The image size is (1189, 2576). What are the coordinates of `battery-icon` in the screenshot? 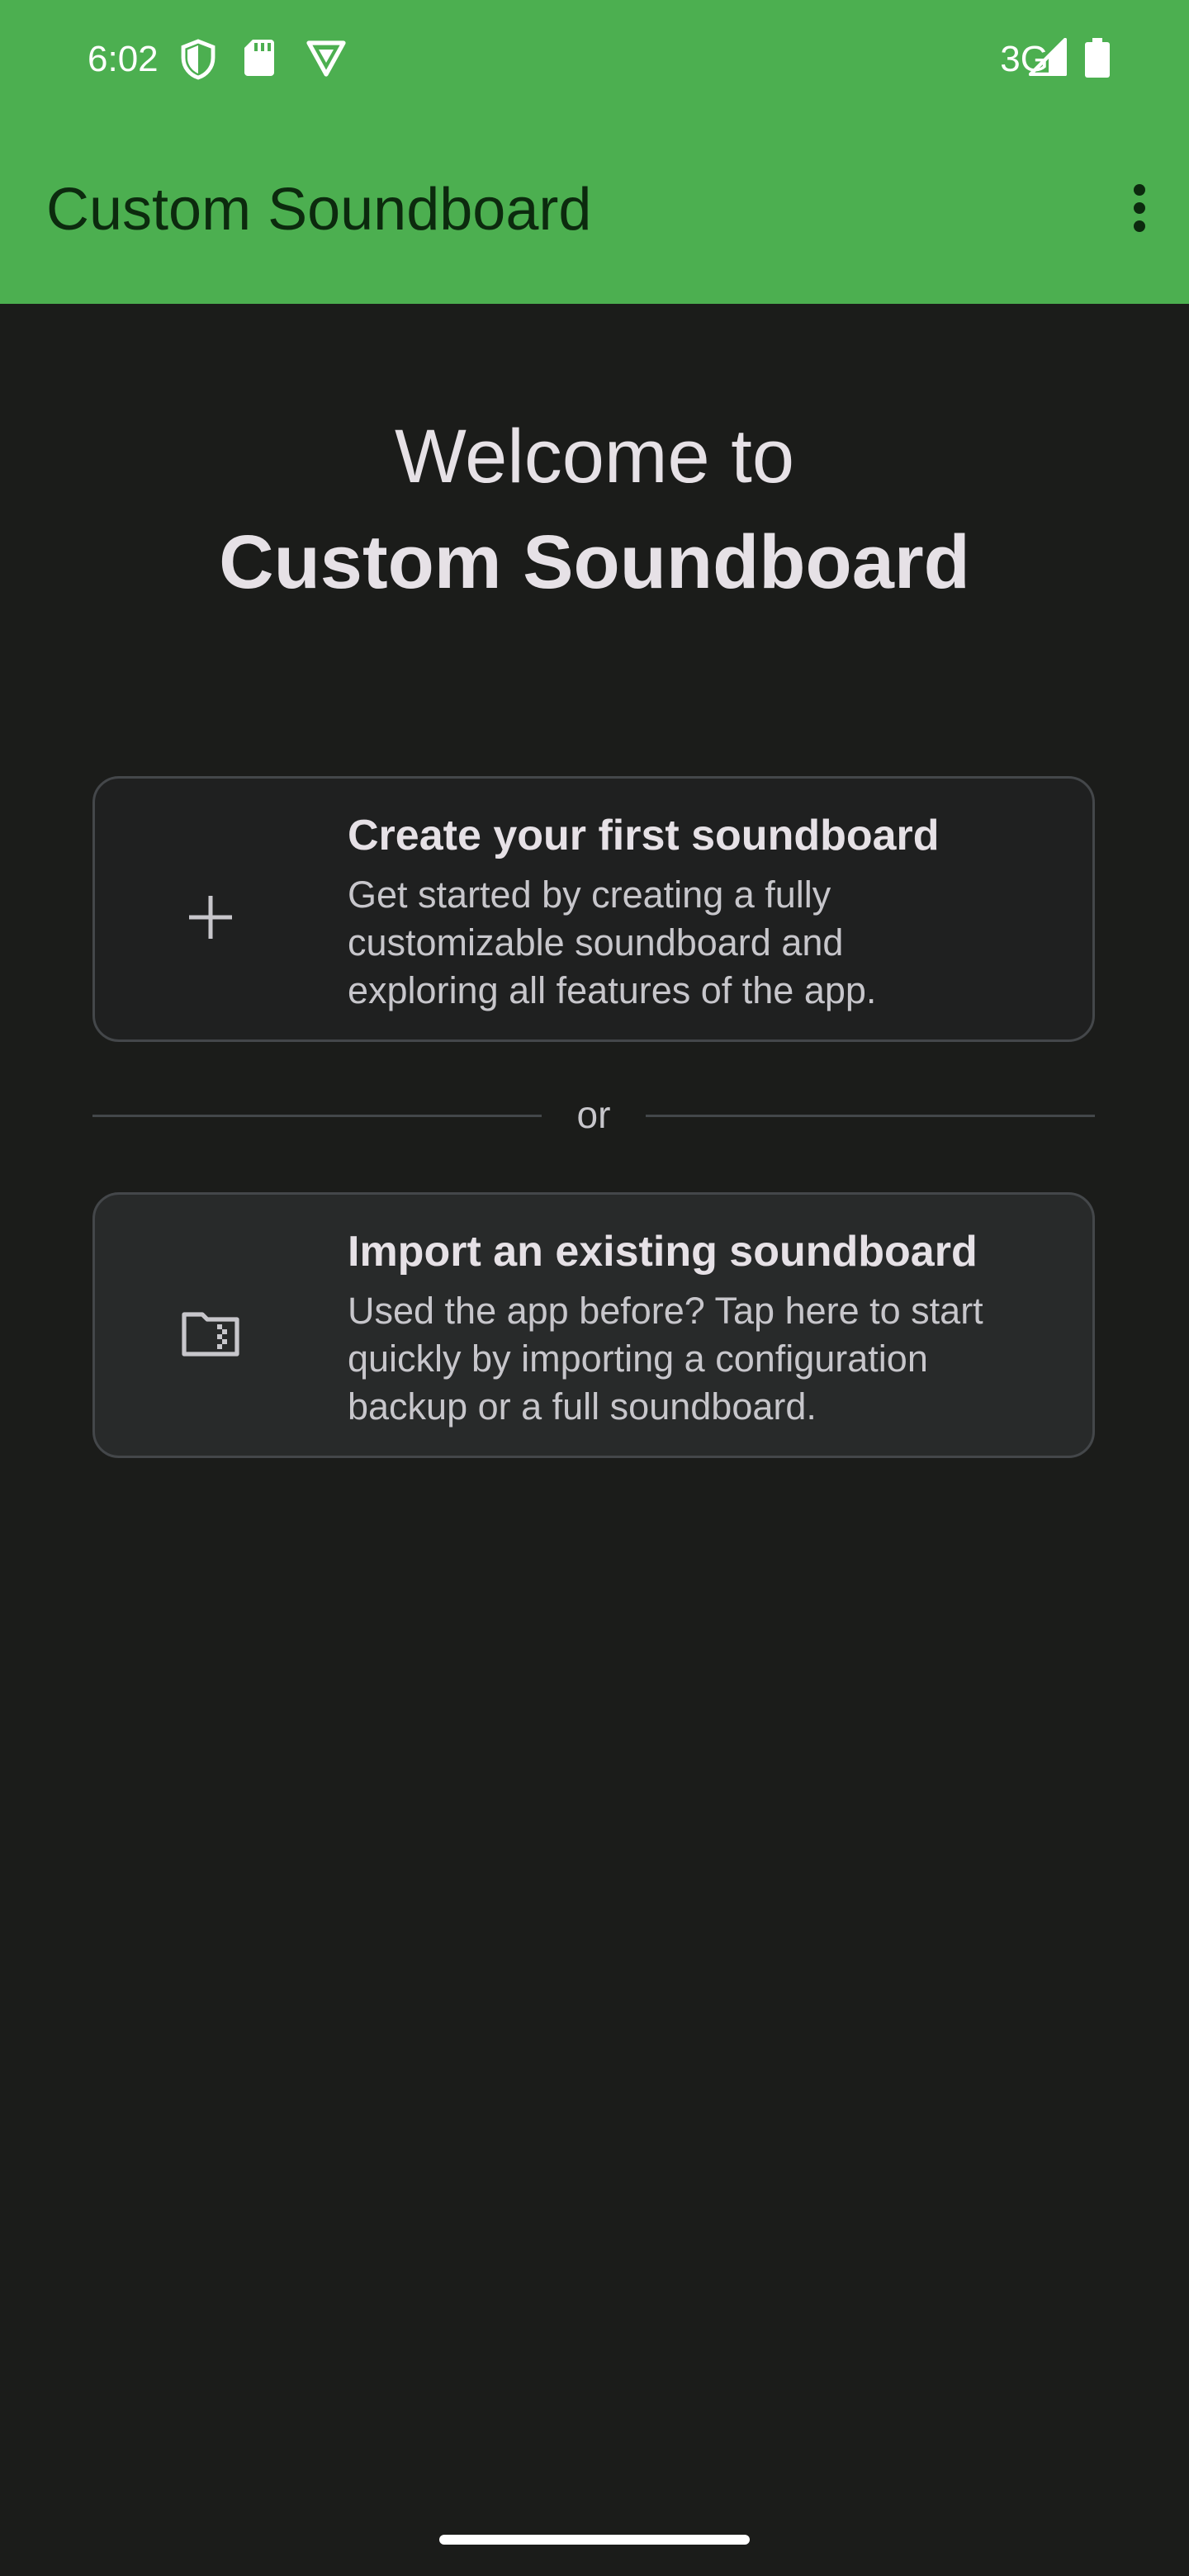 It's located at (1105, 59).